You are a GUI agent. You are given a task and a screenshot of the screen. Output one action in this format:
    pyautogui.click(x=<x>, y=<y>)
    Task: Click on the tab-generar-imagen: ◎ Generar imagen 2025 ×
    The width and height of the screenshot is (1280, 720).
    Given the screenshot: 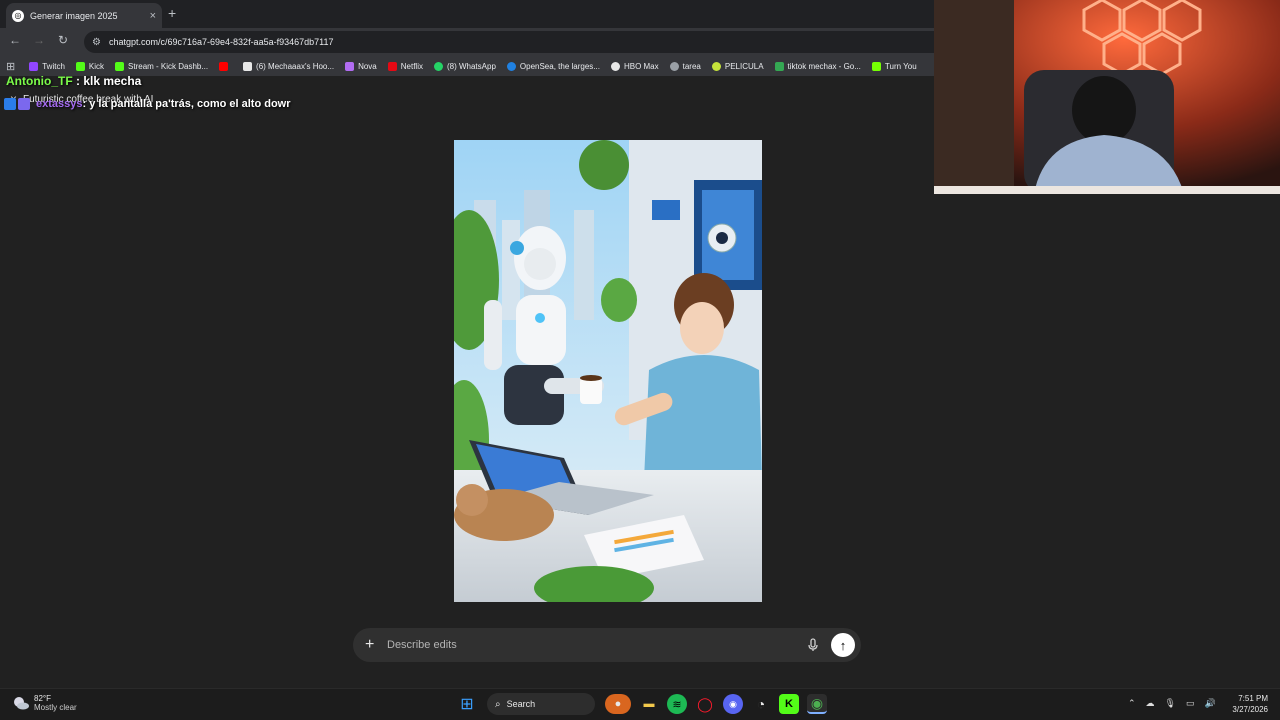 What is the action you would take?
    pyautogui.click(x=84, y=15)
    